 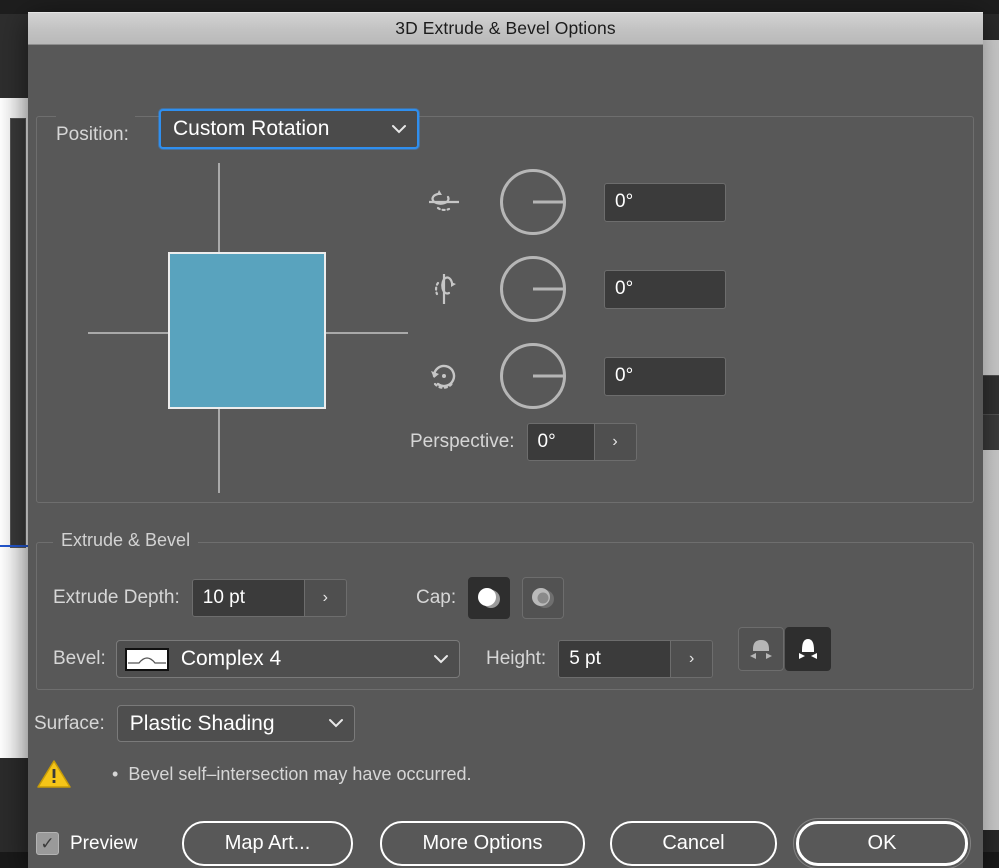 I want to click on perspective-value: 0°, so click(x=546, y=441).